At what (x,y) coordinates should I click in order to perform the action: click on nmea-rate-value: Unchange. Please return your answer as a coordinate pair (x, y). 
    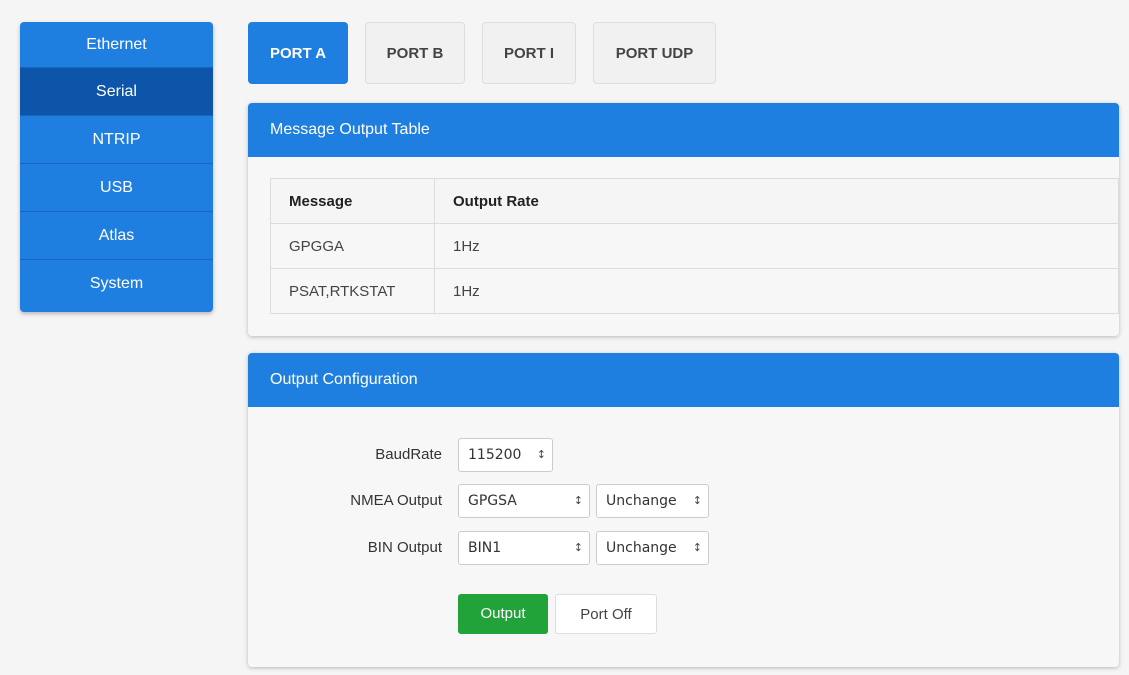
    Looking at the image, I should click on (641, 501).